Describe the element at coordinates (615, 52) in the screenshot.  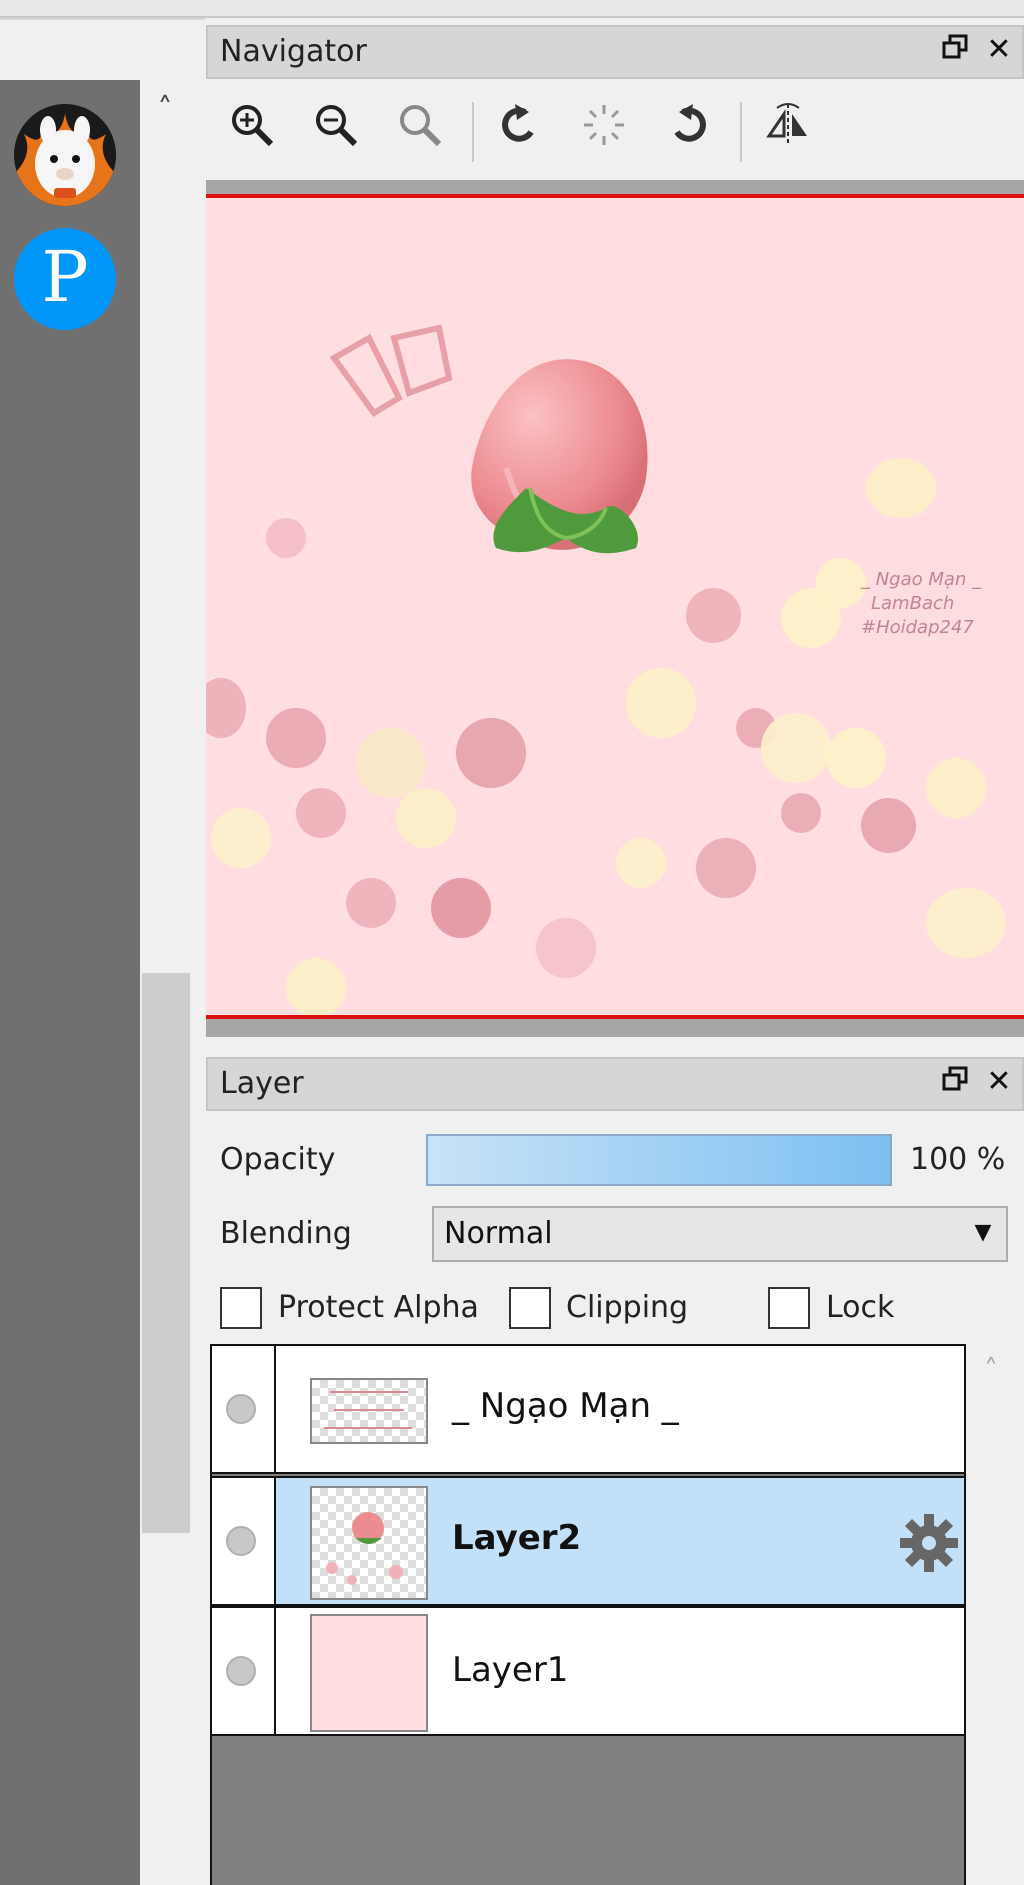
I see `navigator-panel-title: Navigator` at that location.